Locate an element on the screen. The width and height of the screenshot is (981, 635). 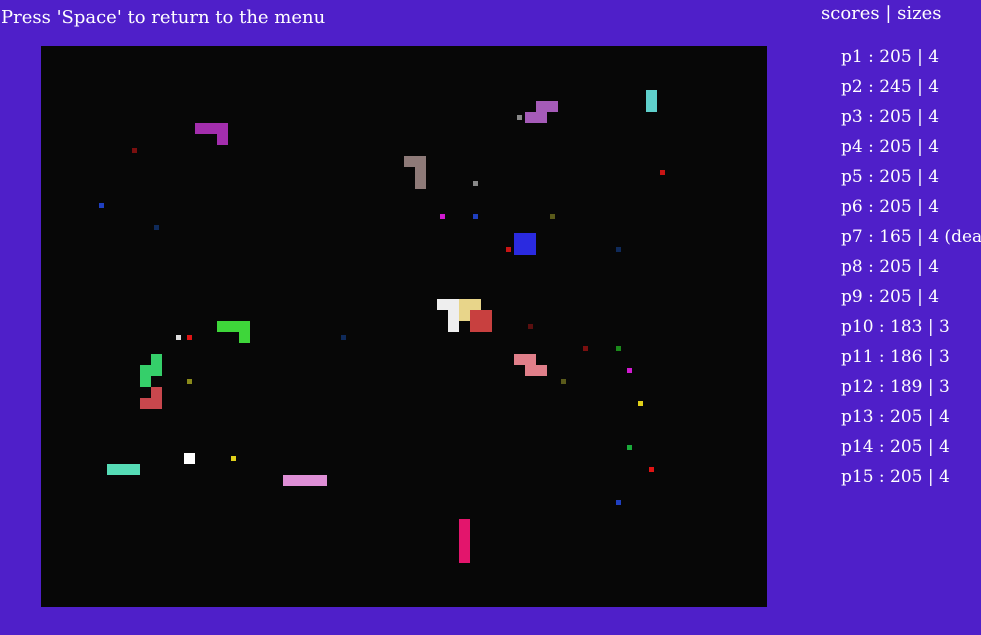
score-line-p14: p14 : 205 | 4 is located at coordinates (895, 447).